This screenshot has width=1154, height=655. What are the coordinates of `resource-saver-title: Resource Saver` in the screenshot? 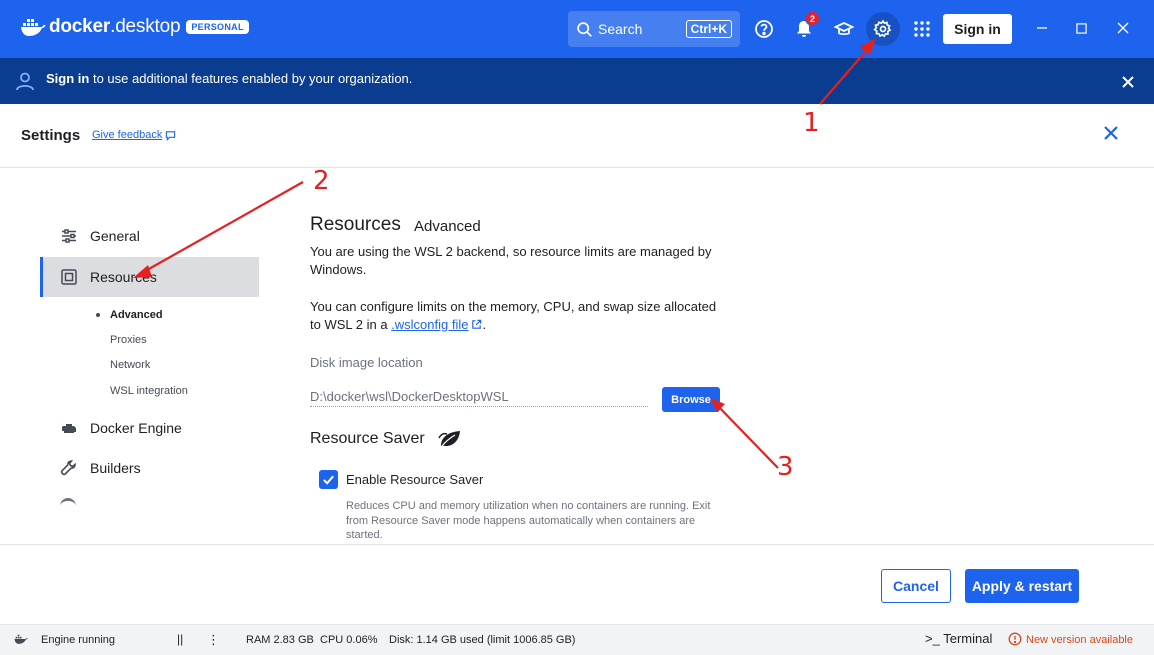 It's located at (367, 438).